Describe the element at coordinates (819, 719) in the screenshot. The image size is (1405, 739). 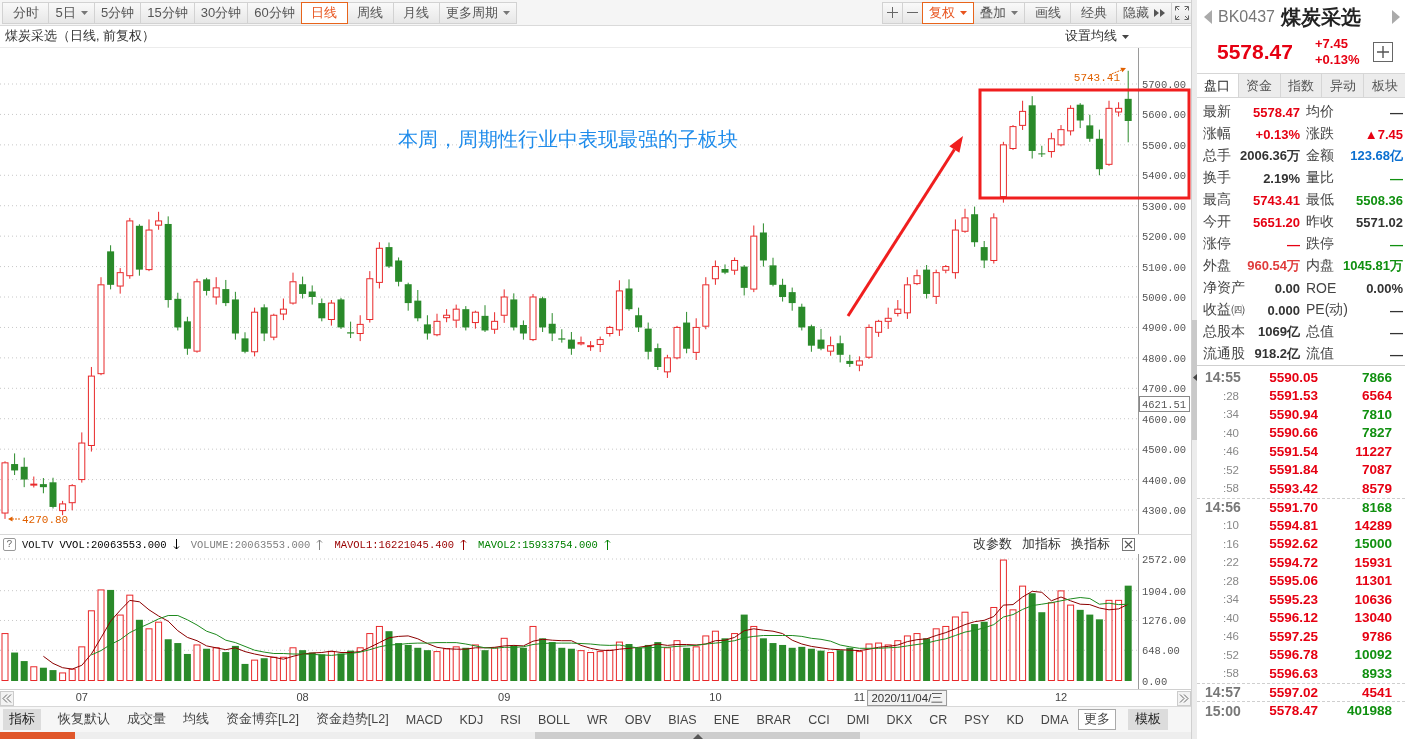
I see `indicator-tab: CCI` at that location.